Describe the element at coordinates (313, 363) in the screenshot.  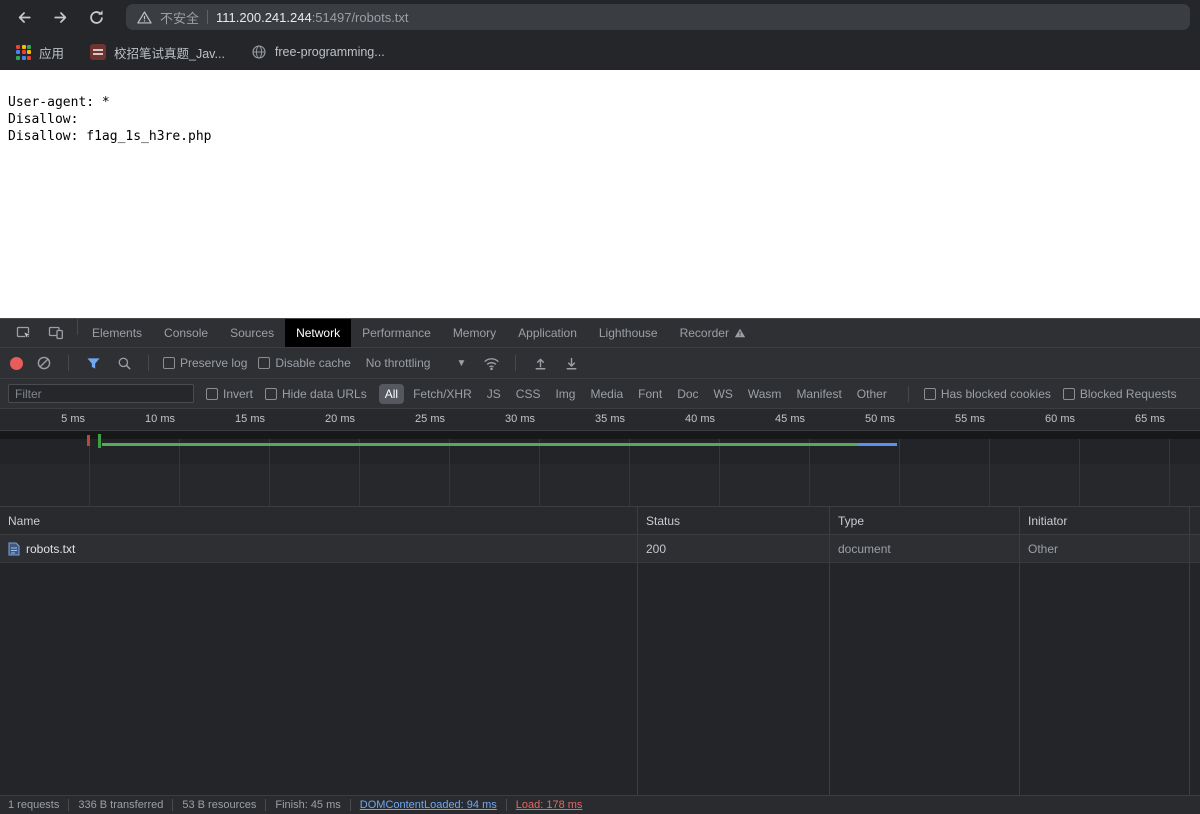
I see `disable-cache-label: Disable cache` at that location.